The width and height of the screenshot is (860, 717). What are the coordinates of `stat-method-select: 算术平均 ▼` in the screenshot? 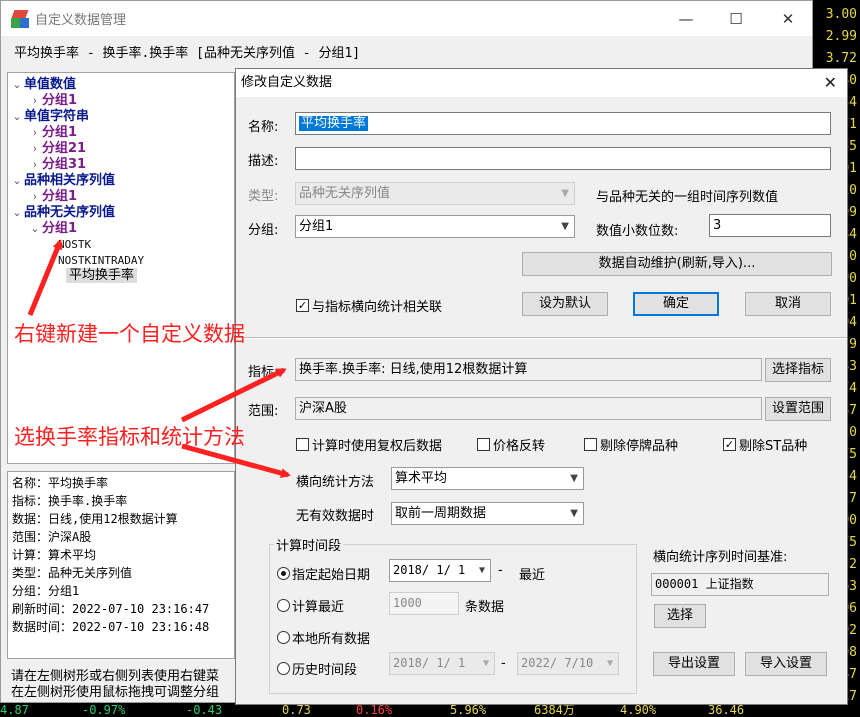 It's located at (487, 478).